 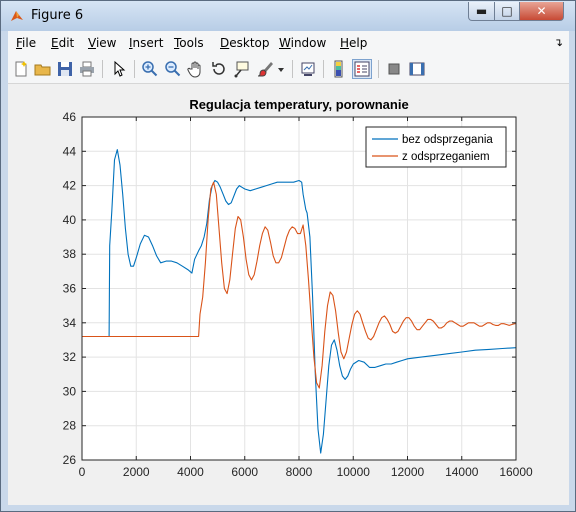 What do you see at coordinates (70, 151) in the screenshot?
I see `y-tick-label: 44` at bounding box center [70, 151].